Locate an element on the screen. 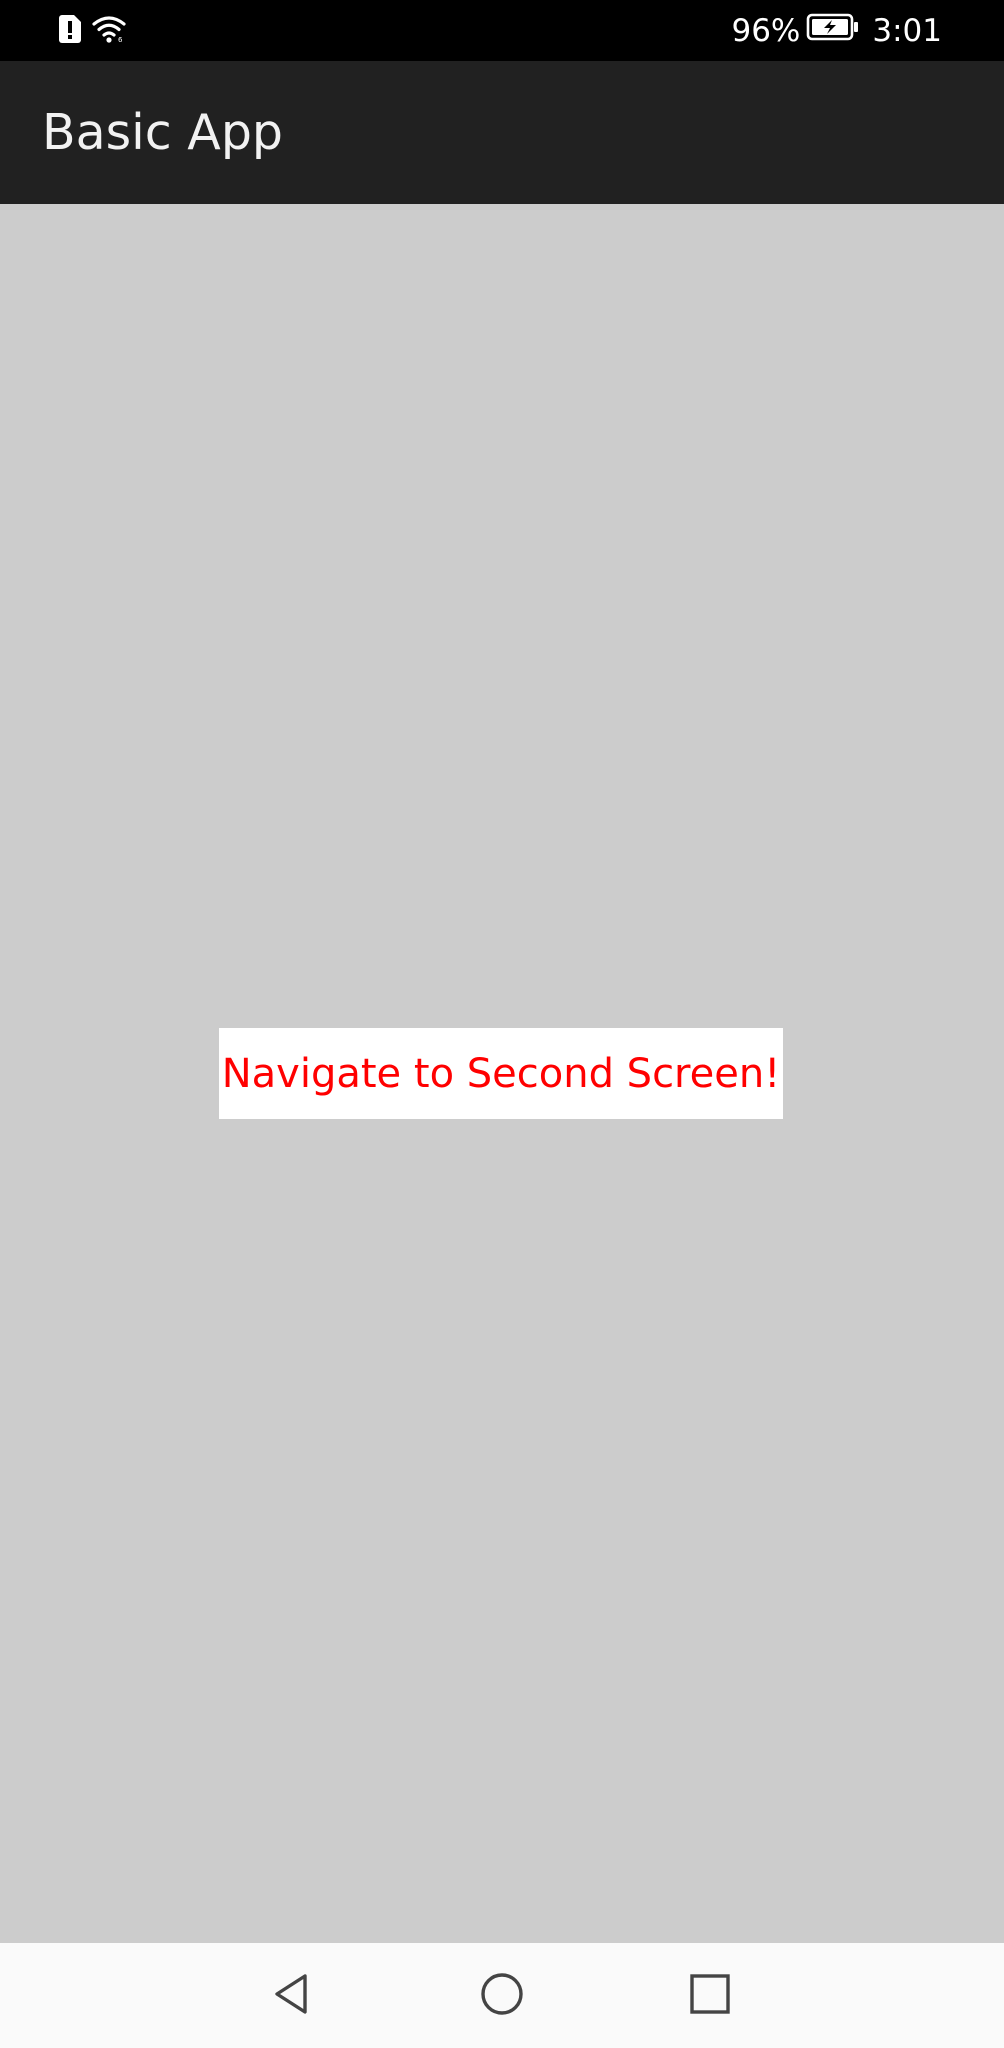 The height and width of the screenshot is (2048, 1004). app-title: Basic App is located at coordinates (163, 132).